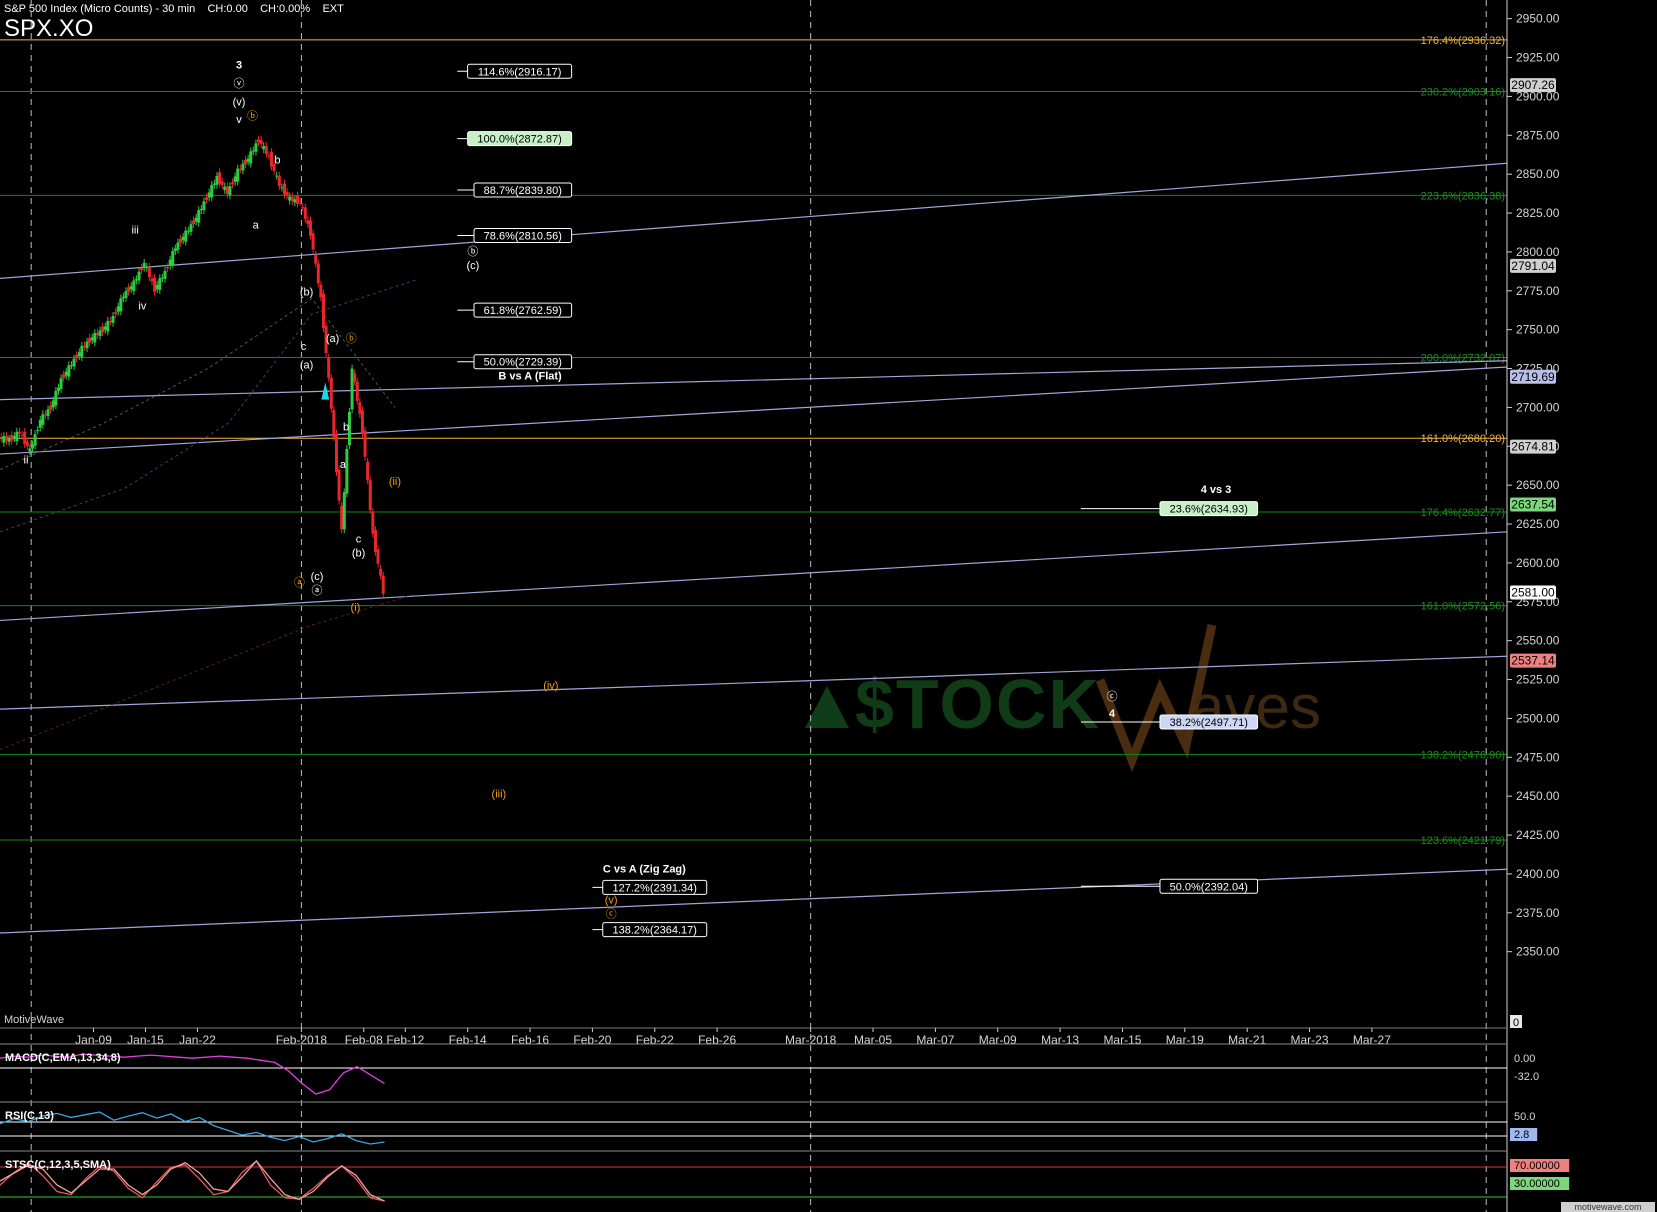  Describe the element at coordinates (1538, 796) in the screenshot. I see `price-tick-label: 2450.00` at that location.